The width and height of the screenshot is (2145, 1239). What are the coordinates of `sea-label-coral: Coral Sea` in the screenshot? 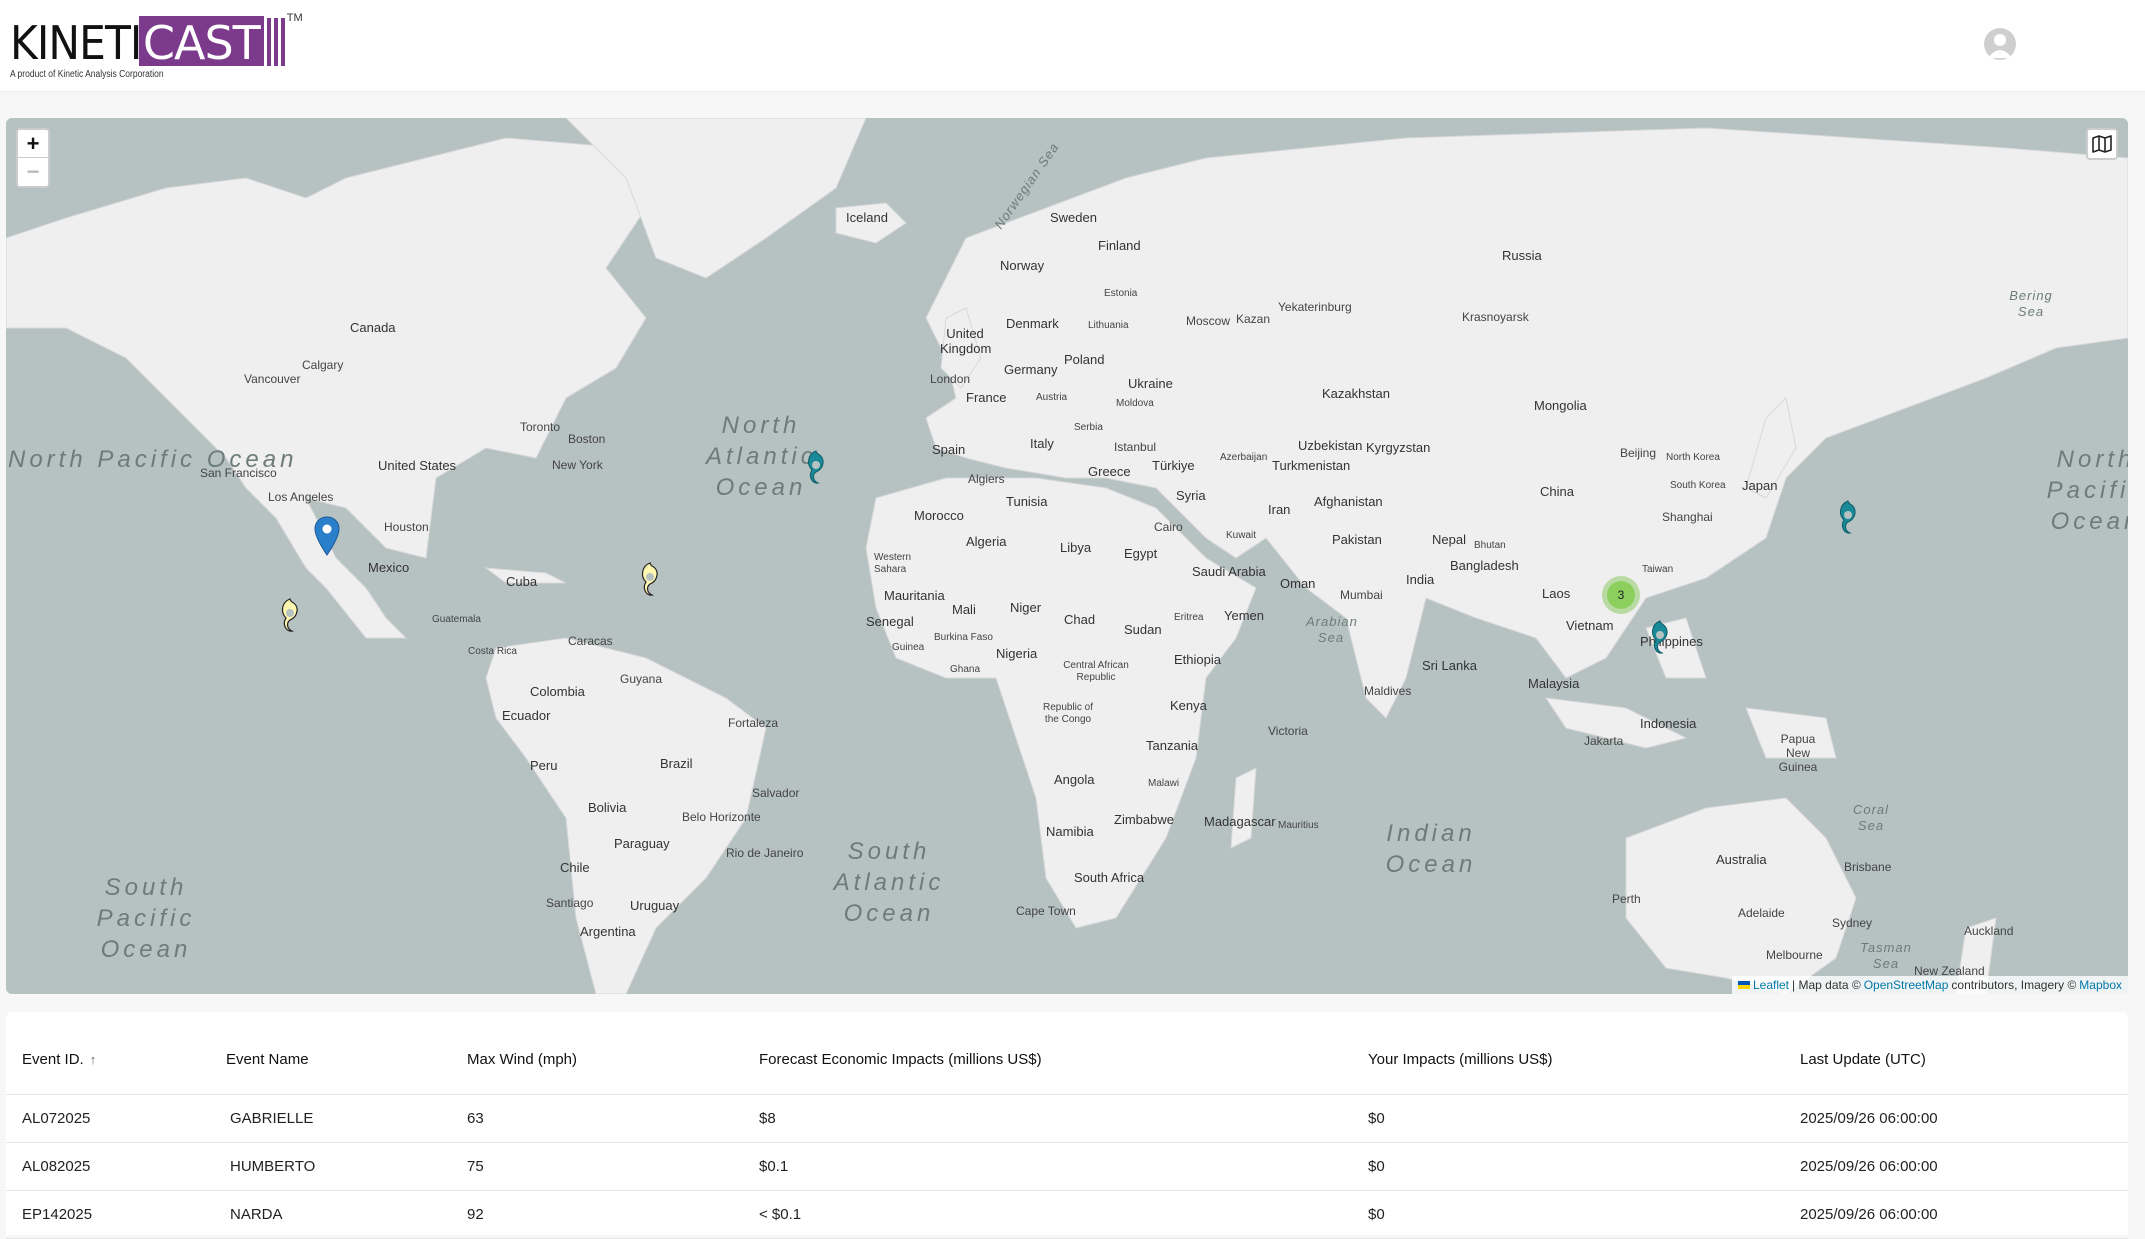 It's located at (1871, 817).